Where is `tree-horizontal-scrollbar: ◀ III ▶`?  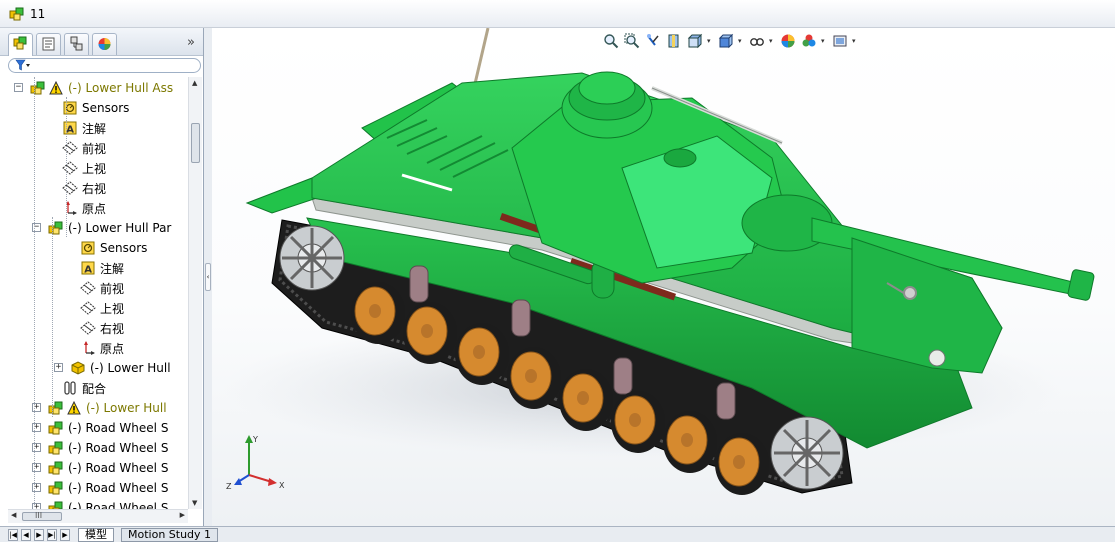 tree-horizontal-scrollbar: ◀ III ▶ is located at coordinates (98, 516).